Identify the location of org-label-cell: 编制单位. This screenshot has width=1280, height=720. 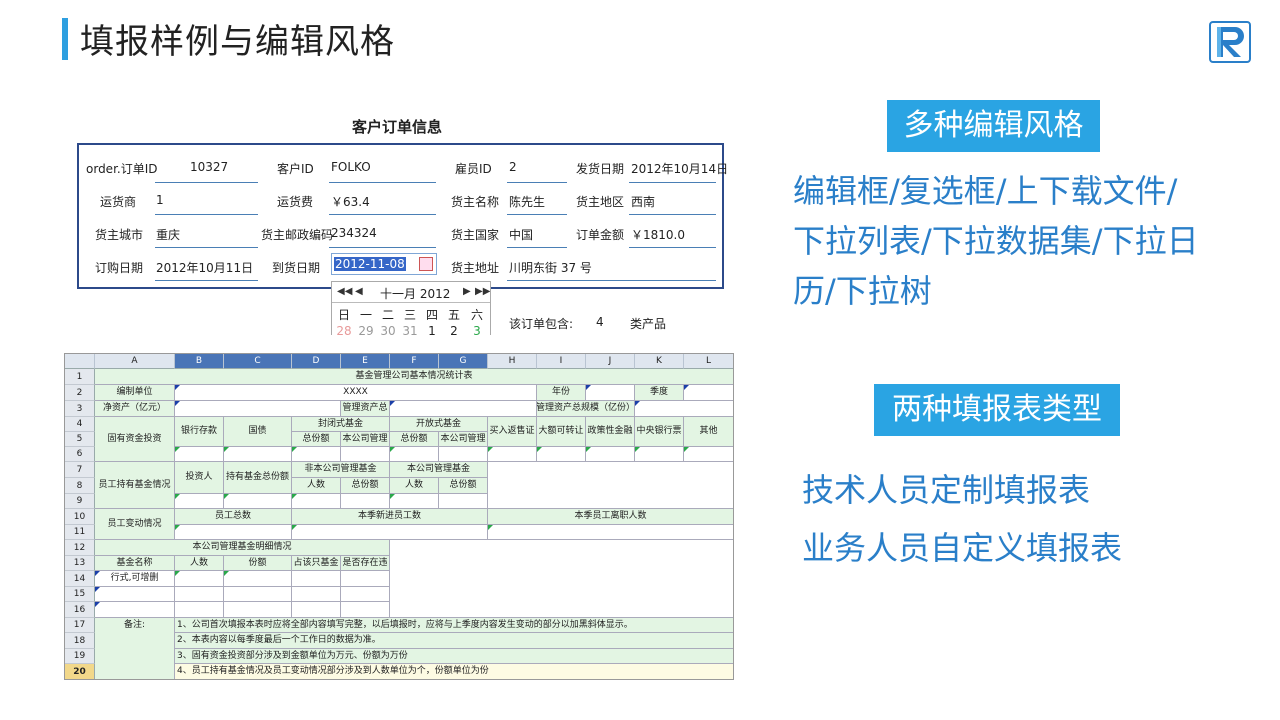
(135, 393).